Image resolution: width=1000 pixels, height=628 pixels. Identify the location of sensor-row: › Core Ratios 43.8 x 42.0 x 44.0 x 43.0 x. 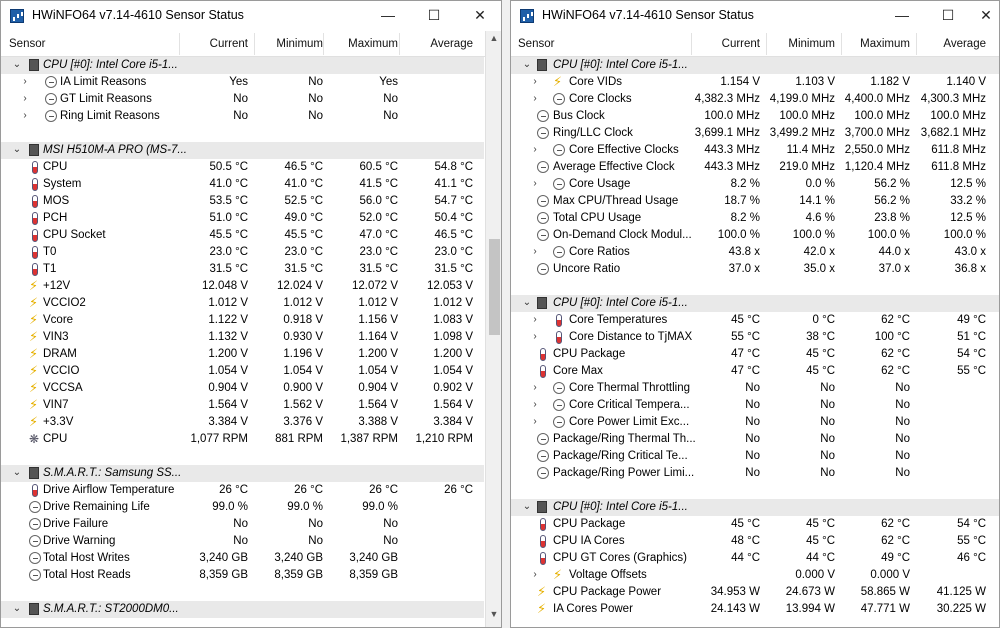
(755, 252).